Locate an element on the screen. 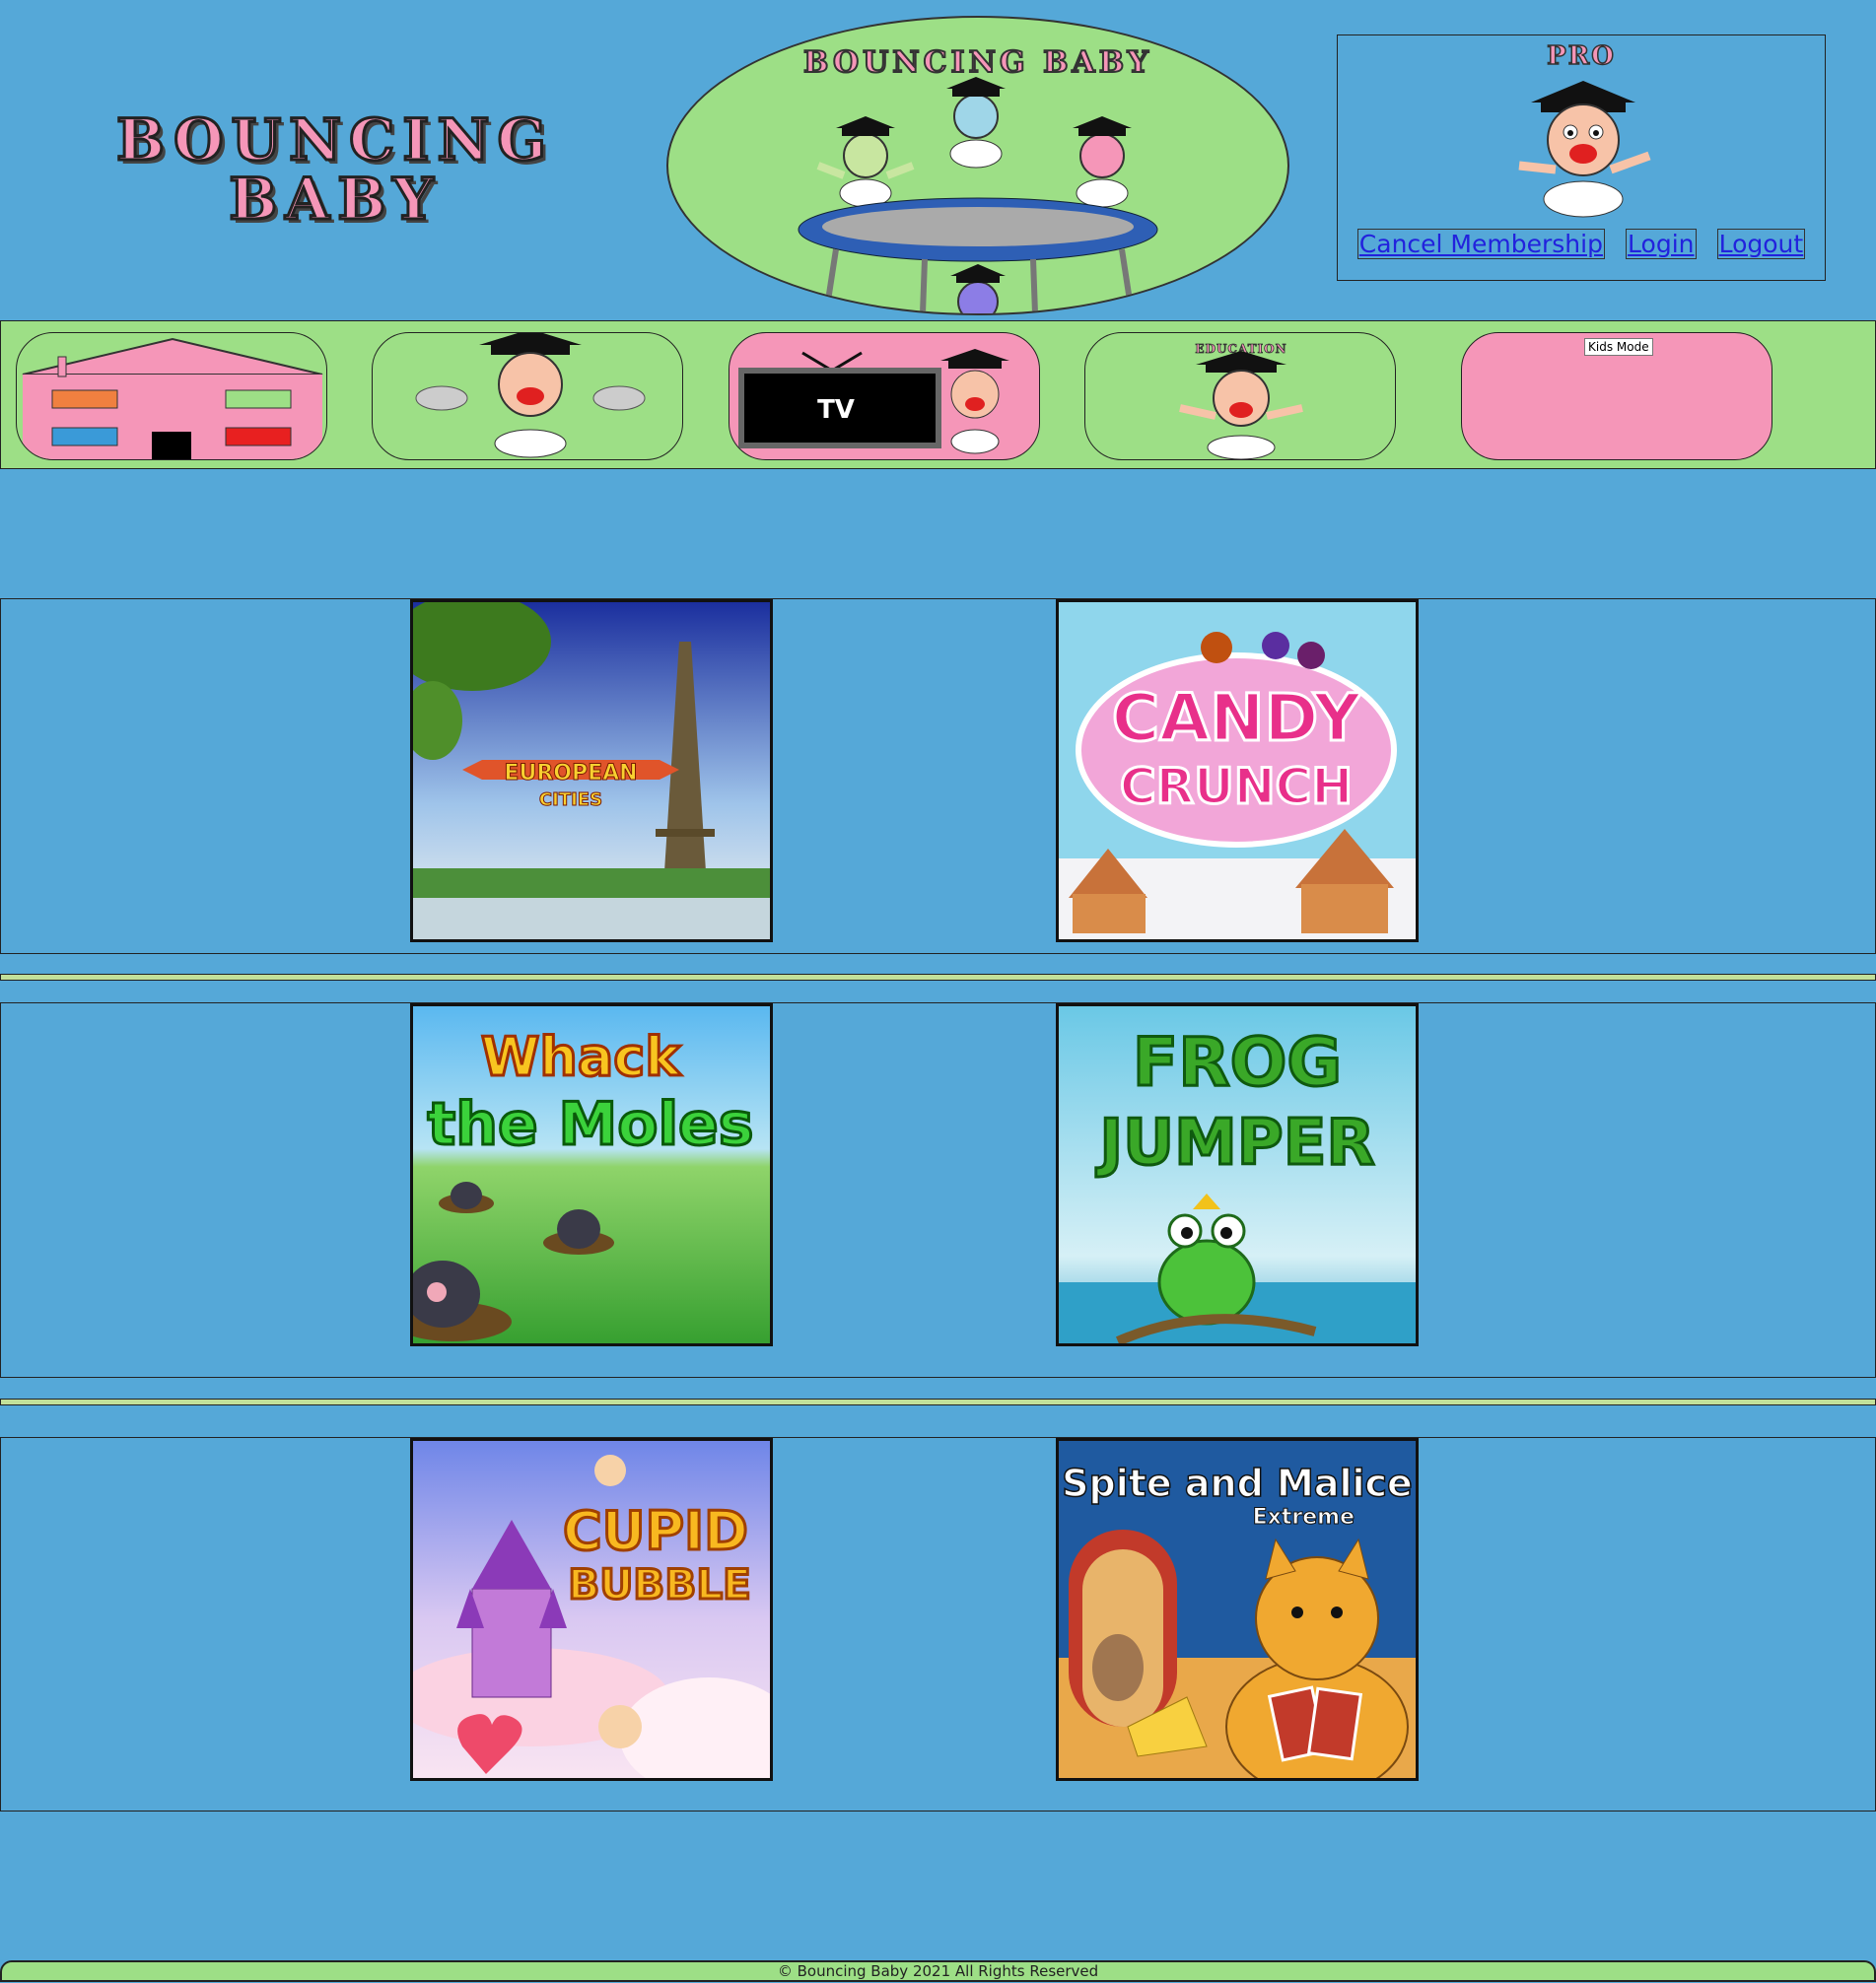 This screenshot has width=1876, height=1983. european-cities-thumbnail: EUROPEAN CITIES is located at coordinates (591, 770).